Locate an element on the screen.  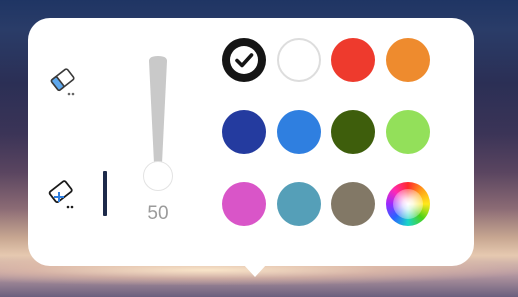
checkmark-icon is located at coordinates (244, 60).